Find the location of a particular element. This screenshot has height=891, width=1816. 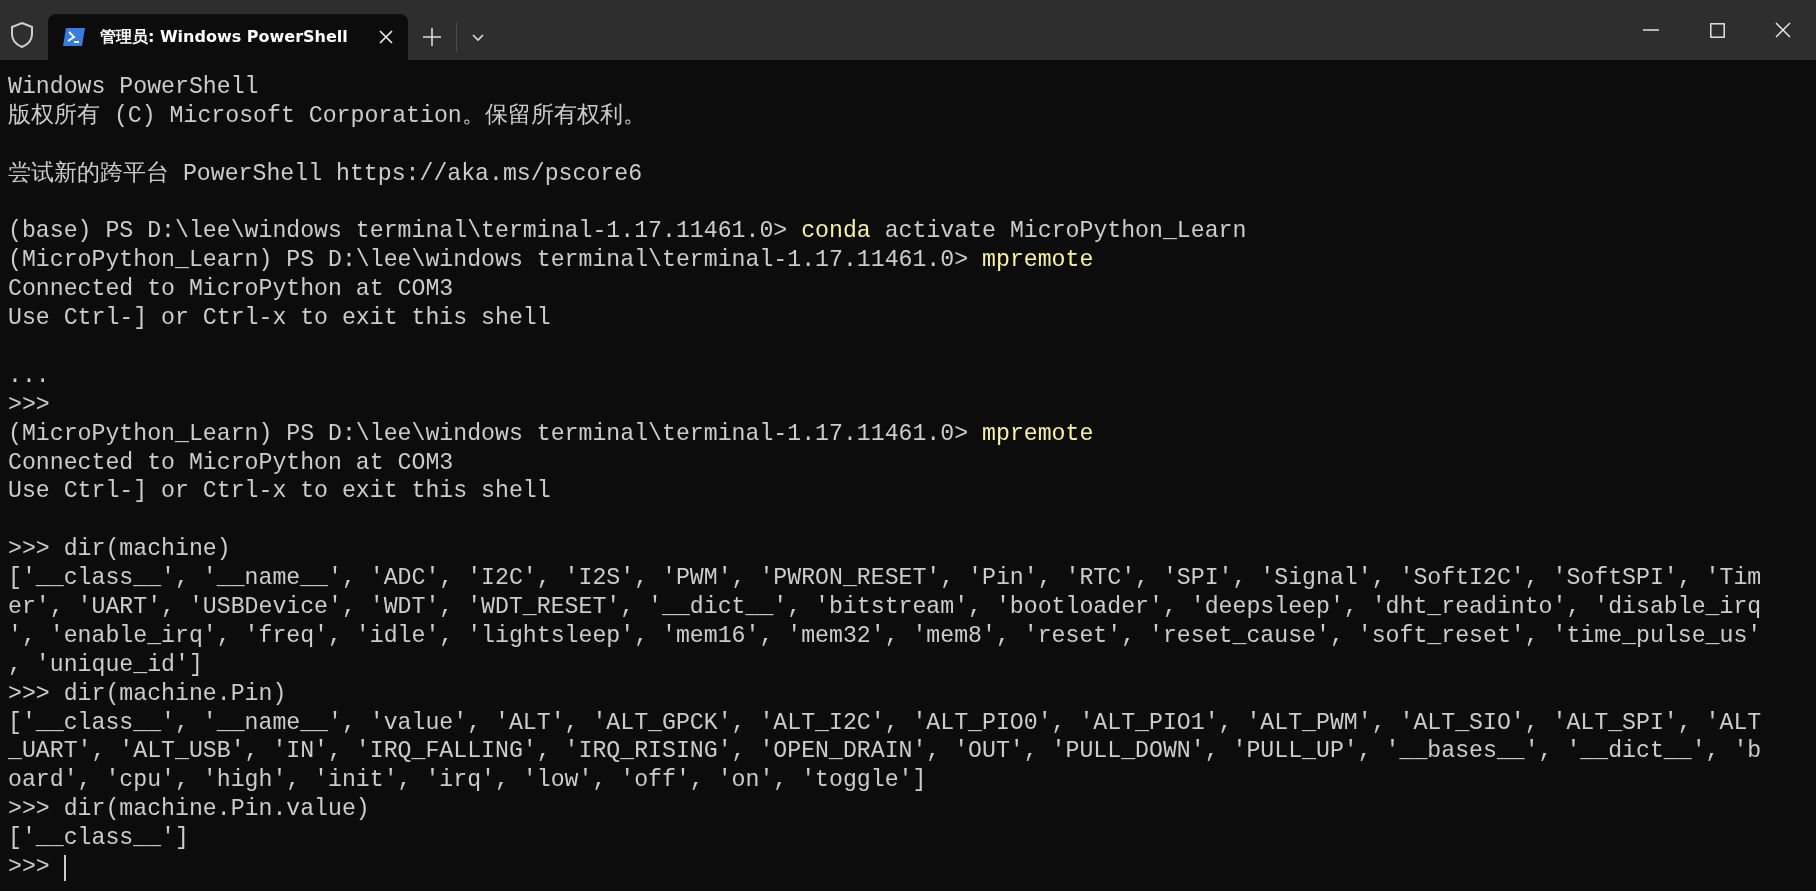

powershell-icon is located at coordinates (74, 37).